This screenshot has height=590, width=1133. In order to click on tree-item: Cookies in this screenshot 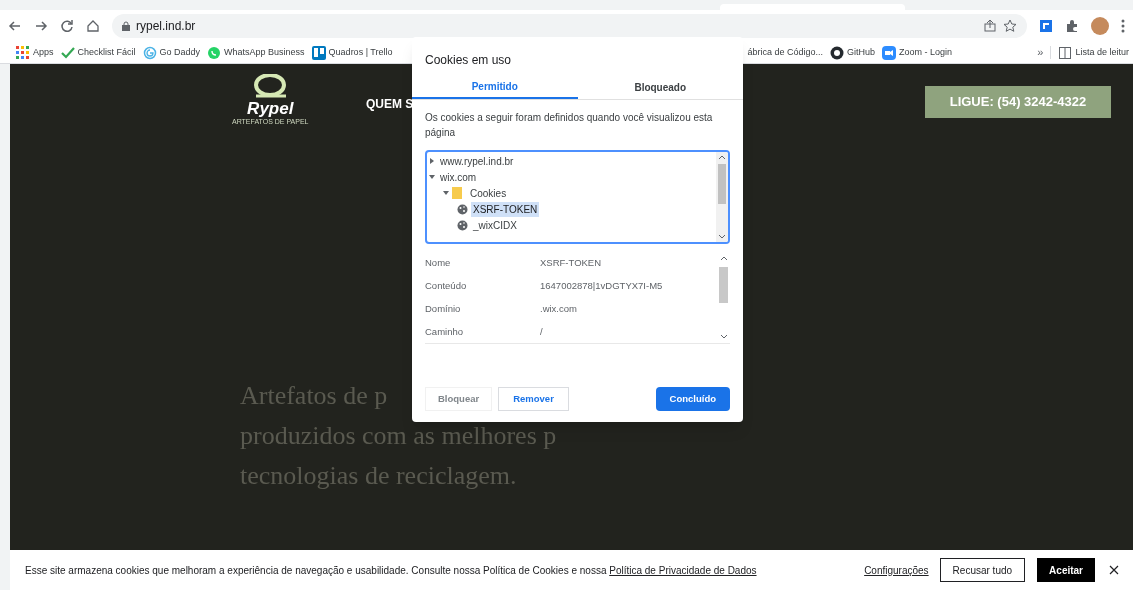, I will do `click(488, 193)`.